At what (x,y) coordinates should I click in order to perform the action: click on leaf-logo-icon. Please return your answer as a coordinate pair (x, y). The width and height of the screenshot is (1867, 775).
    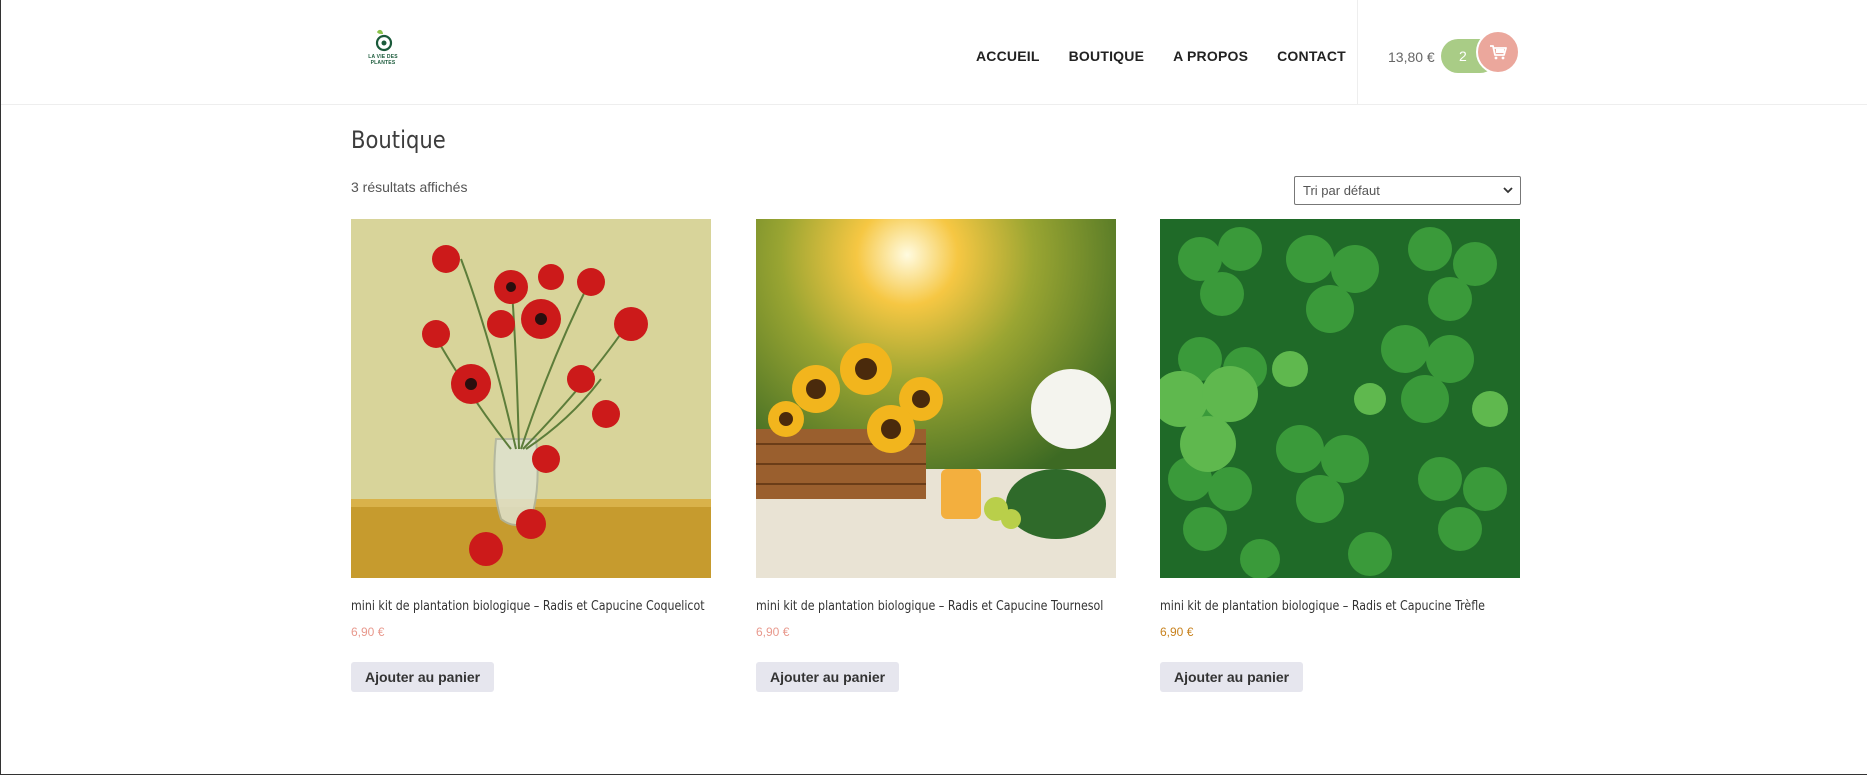
    Looking at the image, I should click on (384, 40).